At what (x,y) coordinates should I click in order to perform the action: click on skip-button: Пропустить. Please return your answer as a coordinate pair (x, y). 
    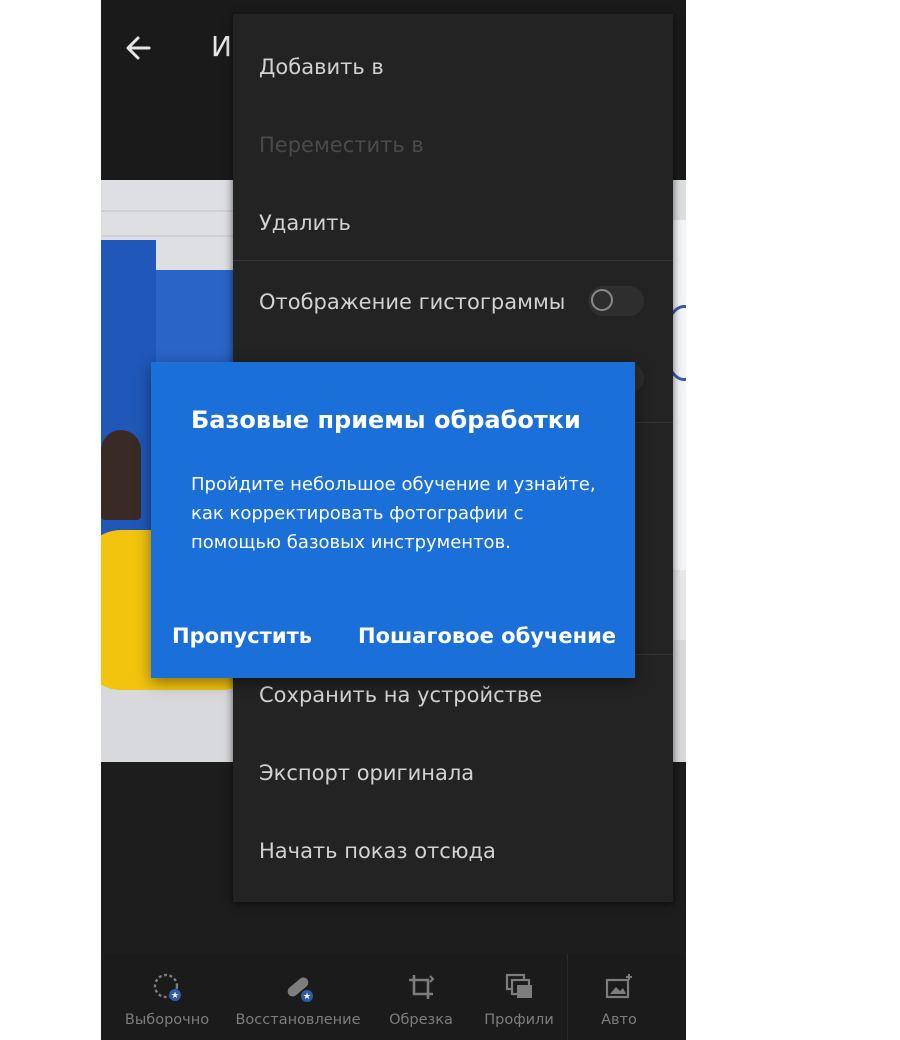
    Looking at the image, I should click on (242, 636).